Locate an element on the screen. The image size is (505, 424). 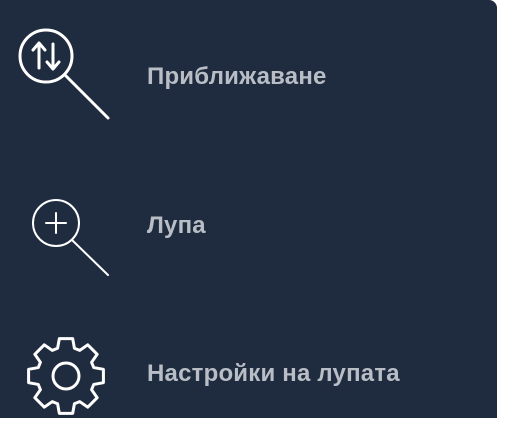
menu-item-label: Лупа is located at coordinates (176, 225).